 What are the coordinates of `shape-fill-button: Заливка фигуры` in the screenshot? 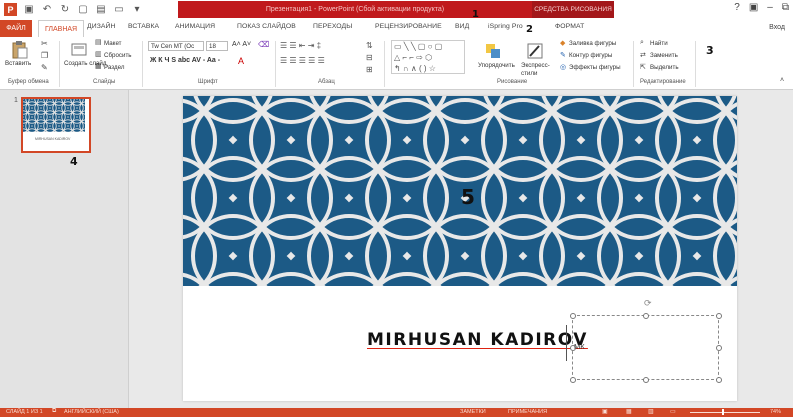 It's located at (592, 43).